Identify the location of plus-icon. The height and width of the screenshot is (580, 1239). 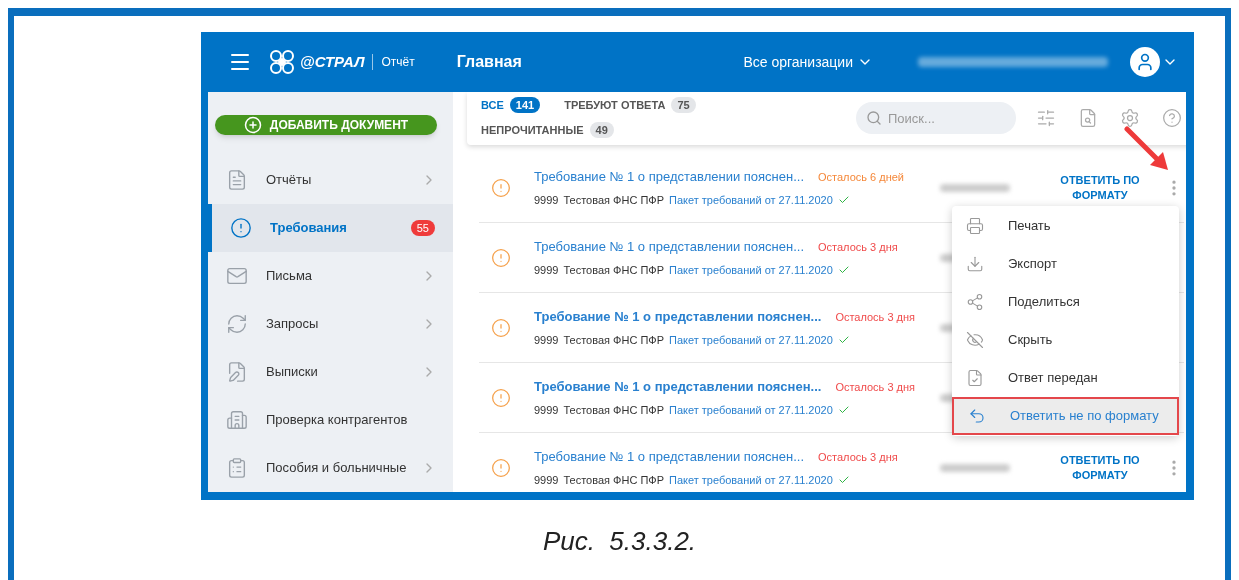
(252, 125).